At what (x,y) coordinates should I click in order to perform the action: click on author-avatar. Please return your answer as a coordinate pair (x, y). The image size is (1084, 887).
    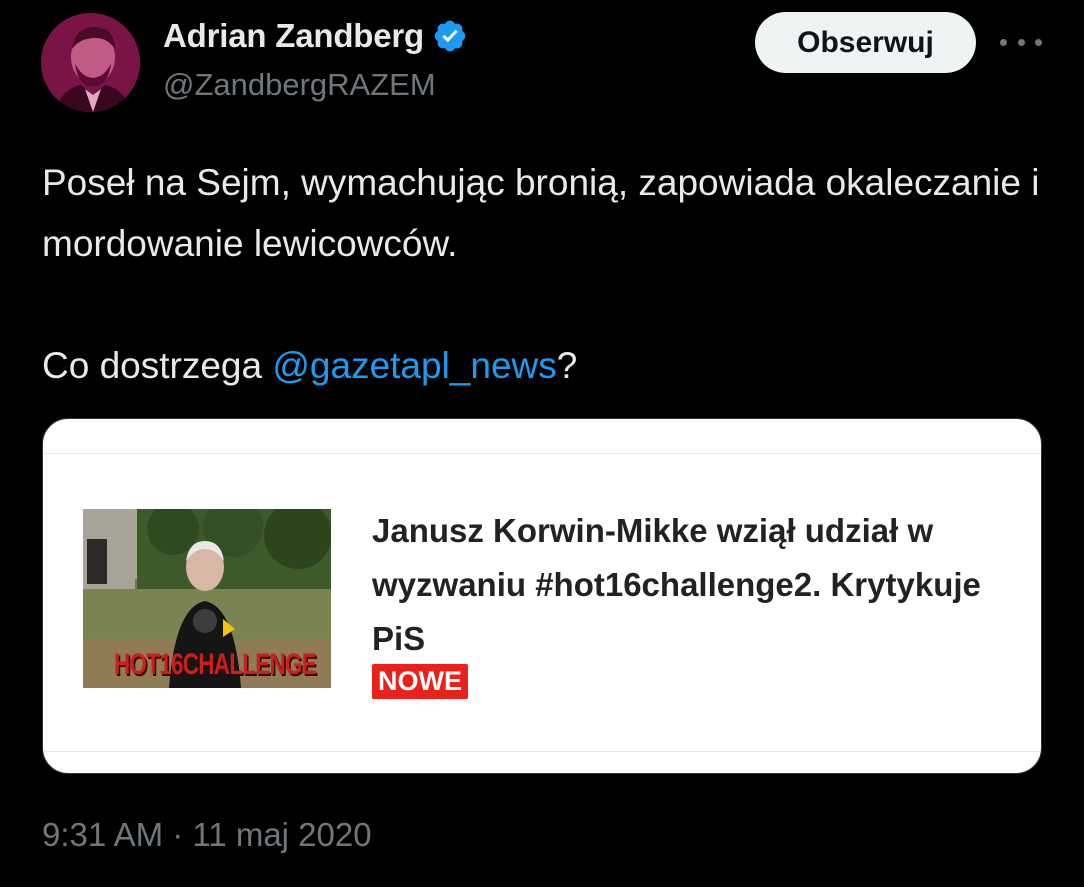
    Looking at the image, I should click on (90, 62).